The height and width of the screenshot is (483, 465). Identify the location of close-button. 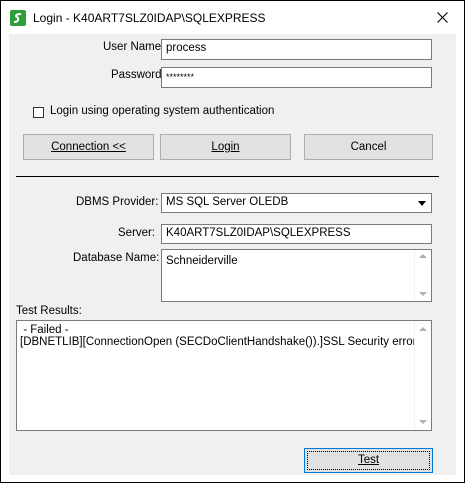
(442, 17).